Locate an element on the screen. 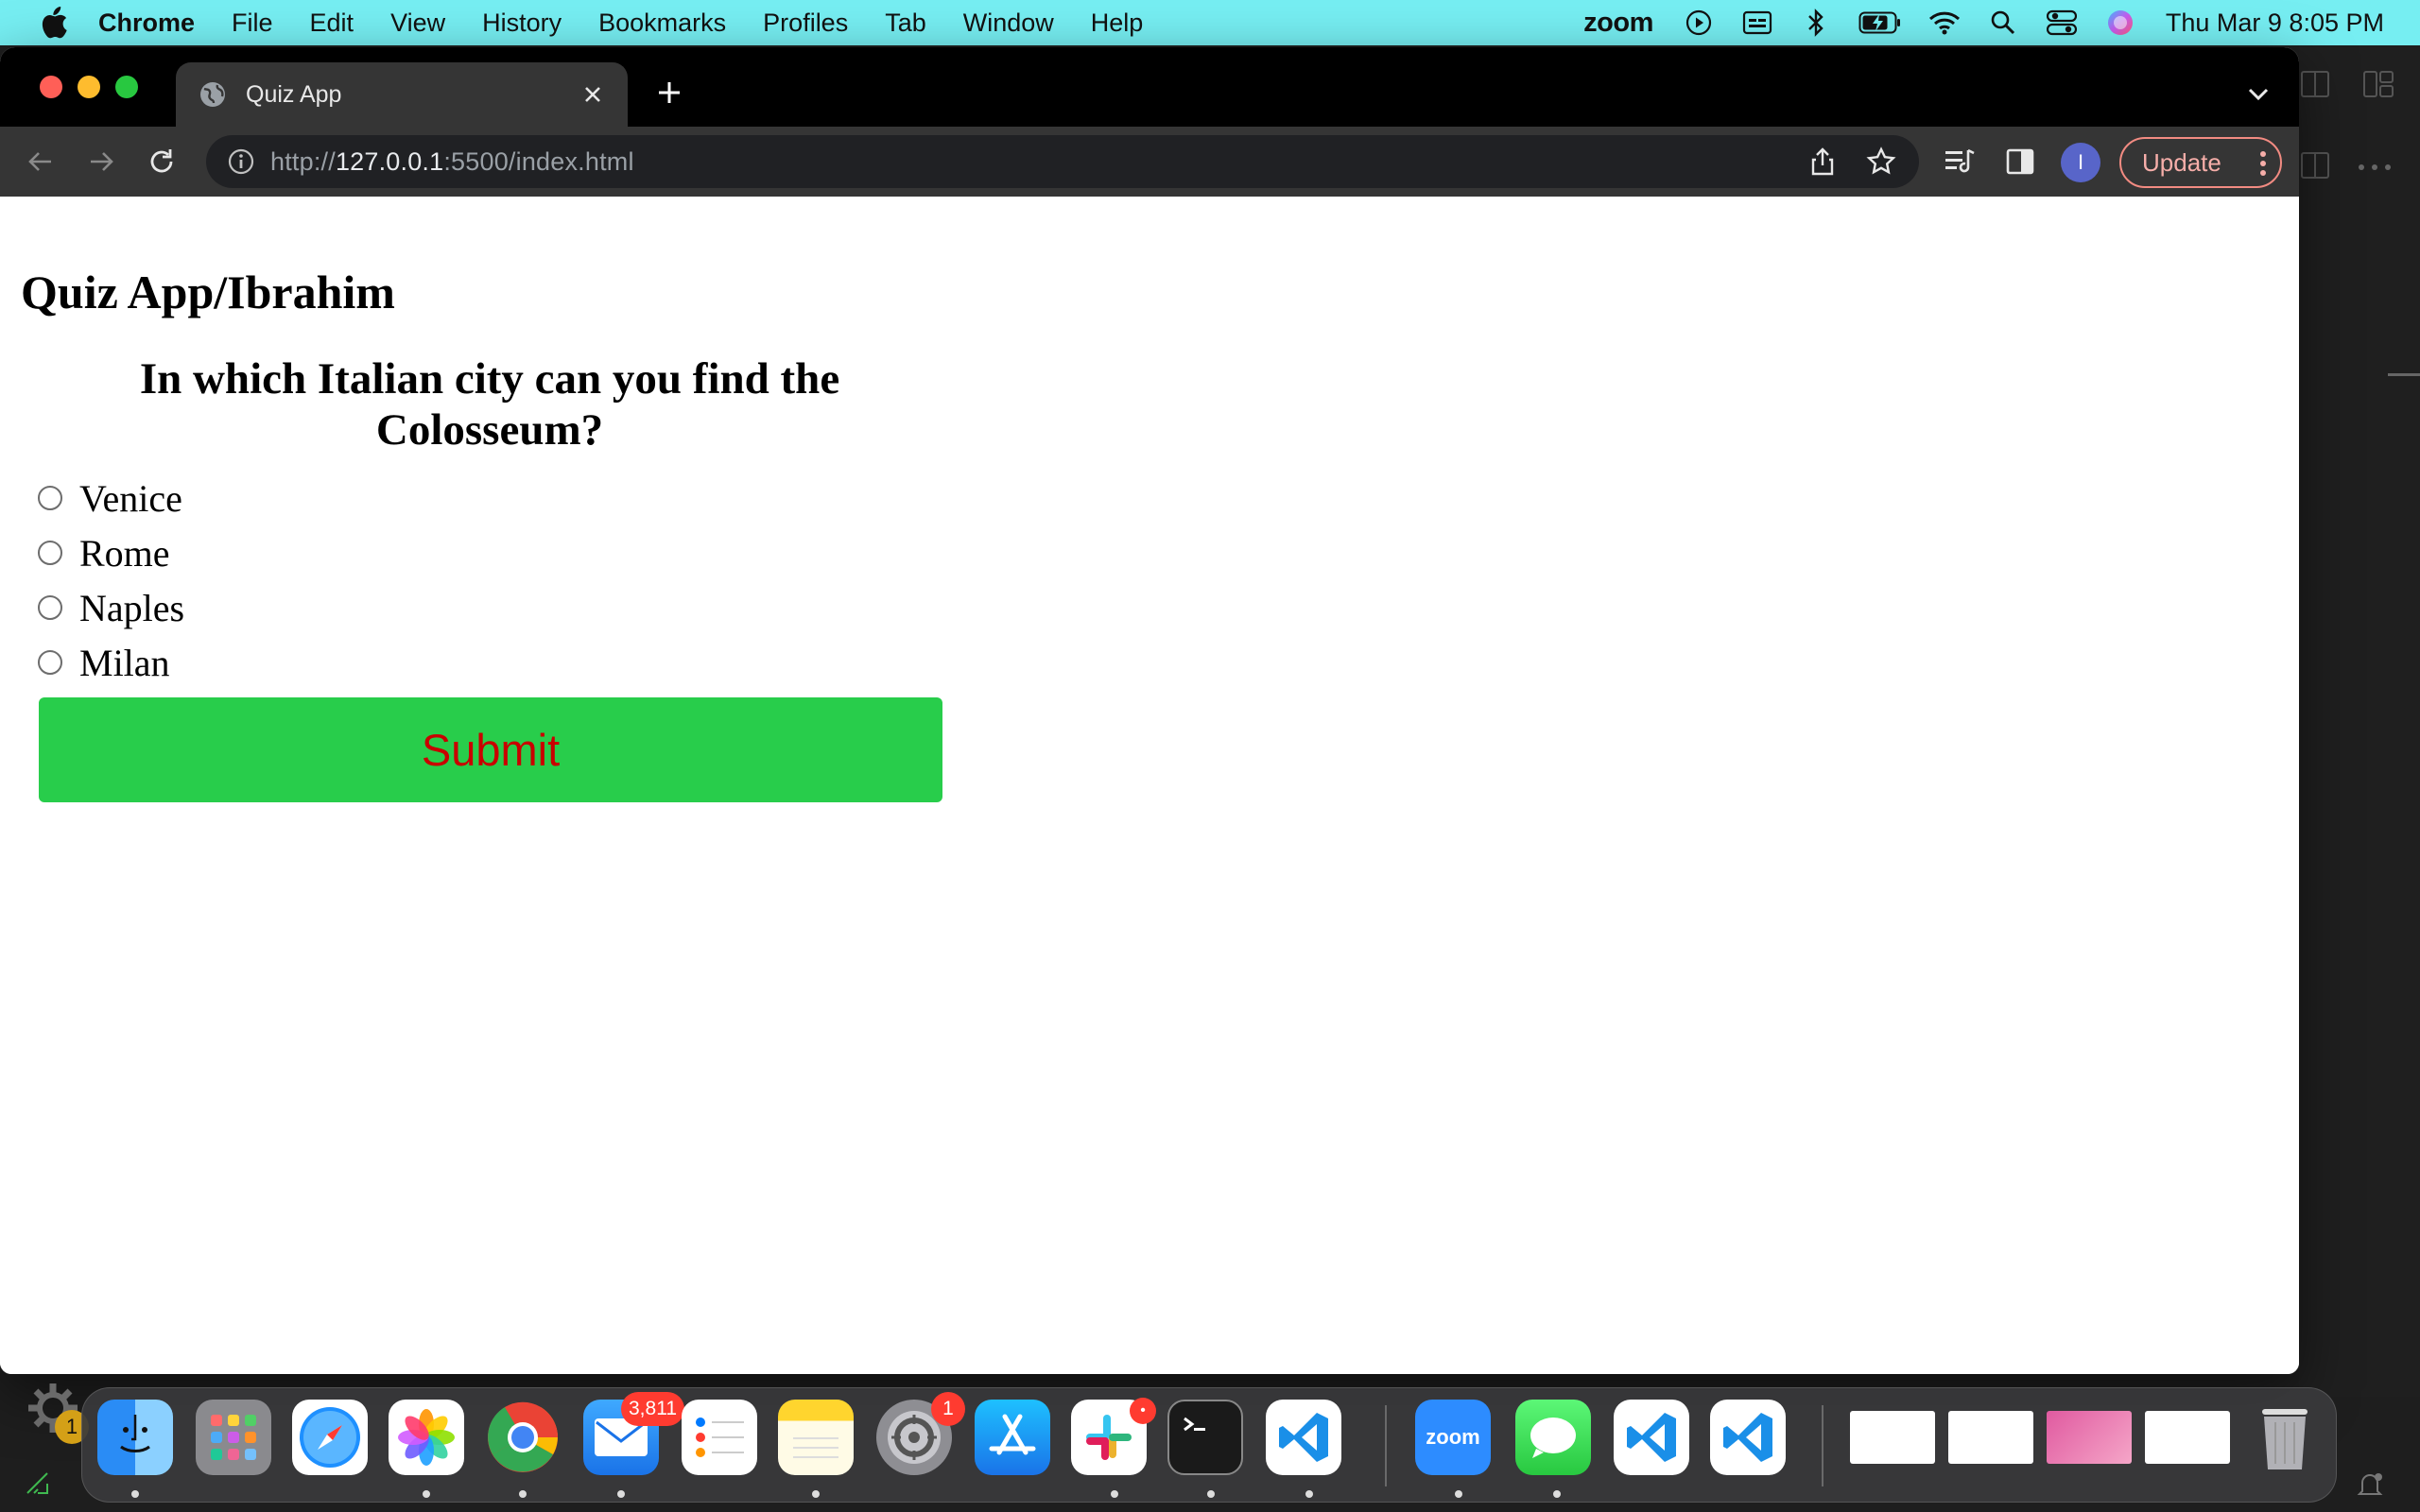  forward-arrow-icon is located at coordinates (101, 162).